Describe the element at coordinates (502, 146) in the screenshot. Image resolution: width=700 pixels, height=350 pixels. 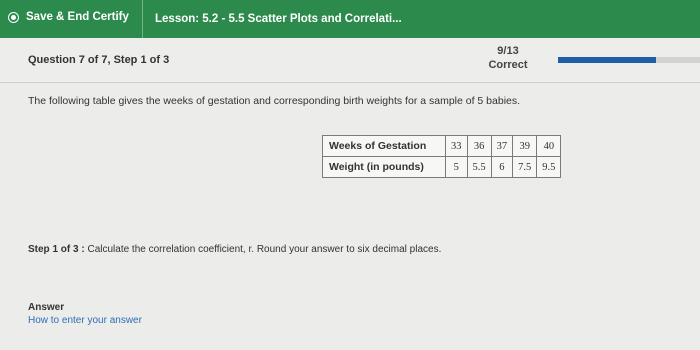
I see `table-cell: 37` at that location.